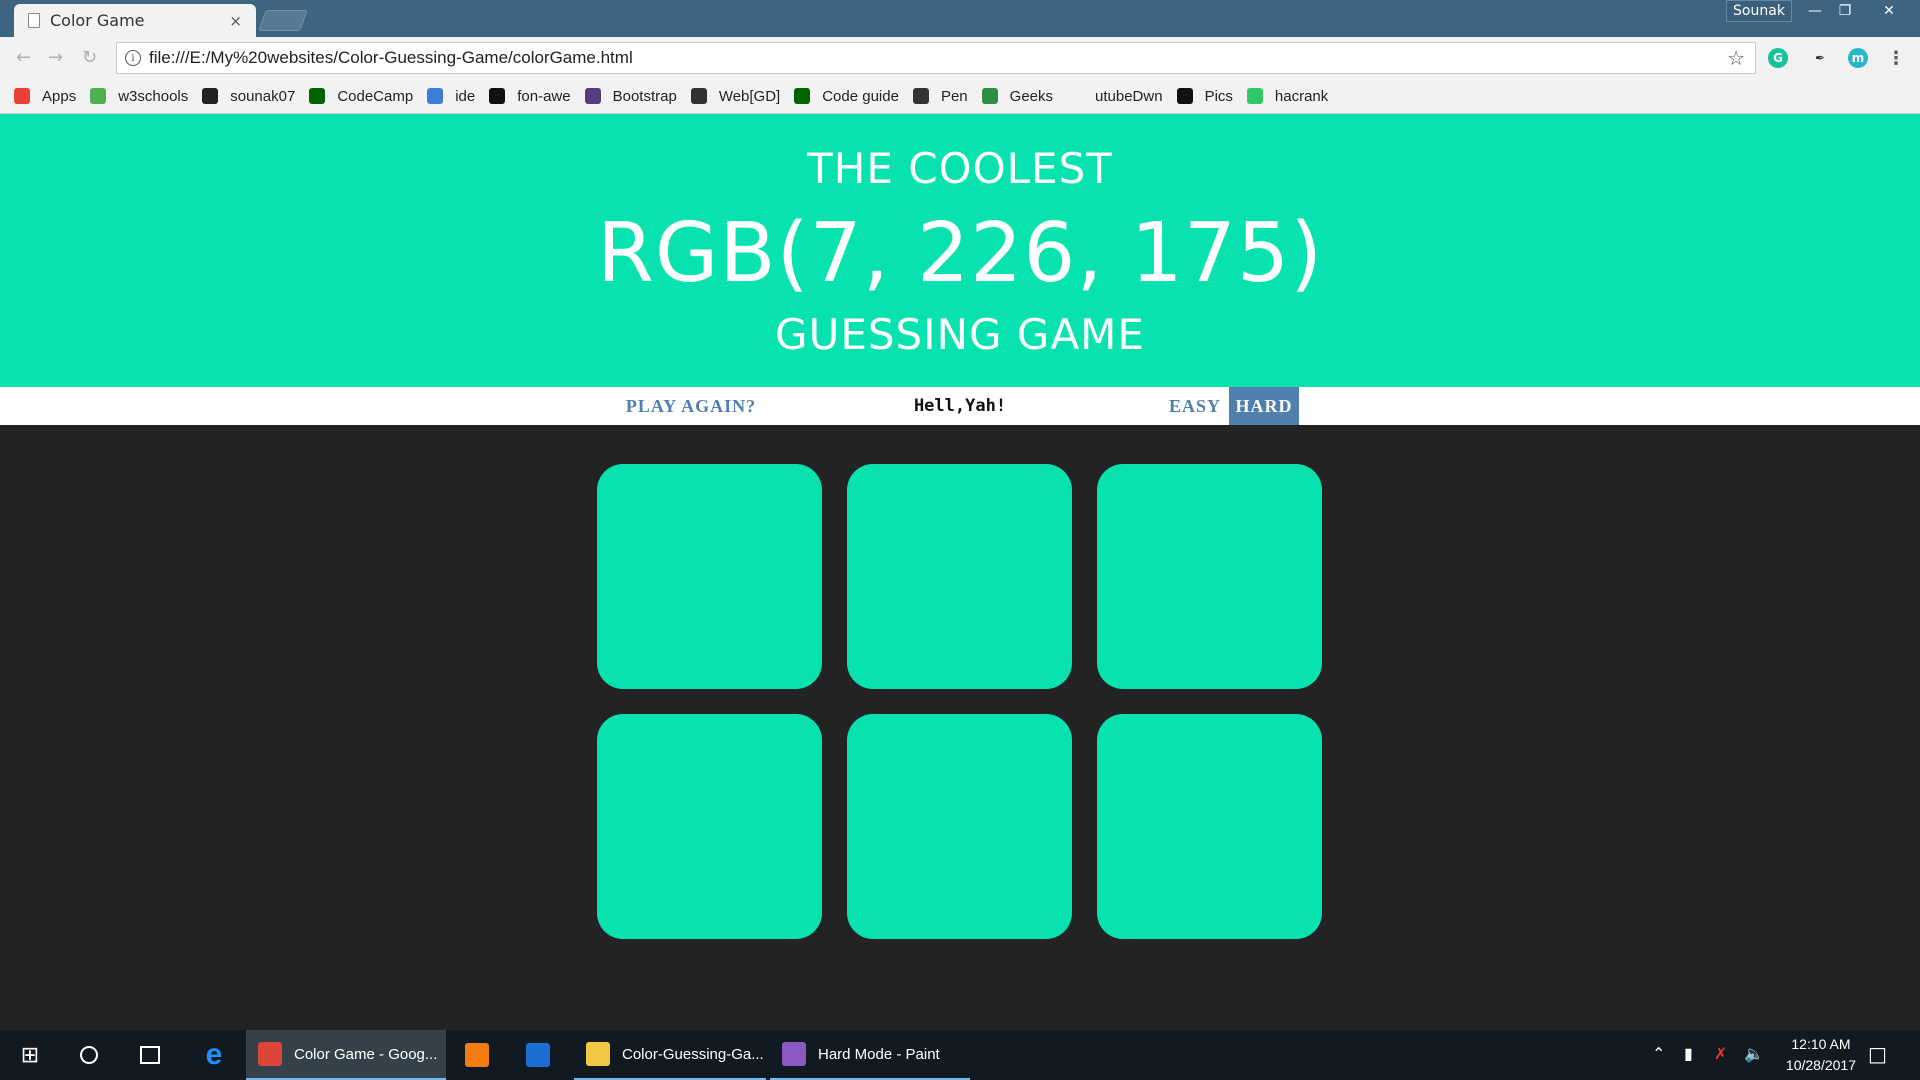 The width and height of the screenshot is (1920, 1080). I want to click on clock-date: 10/28/2017, so click(1820, 1065).